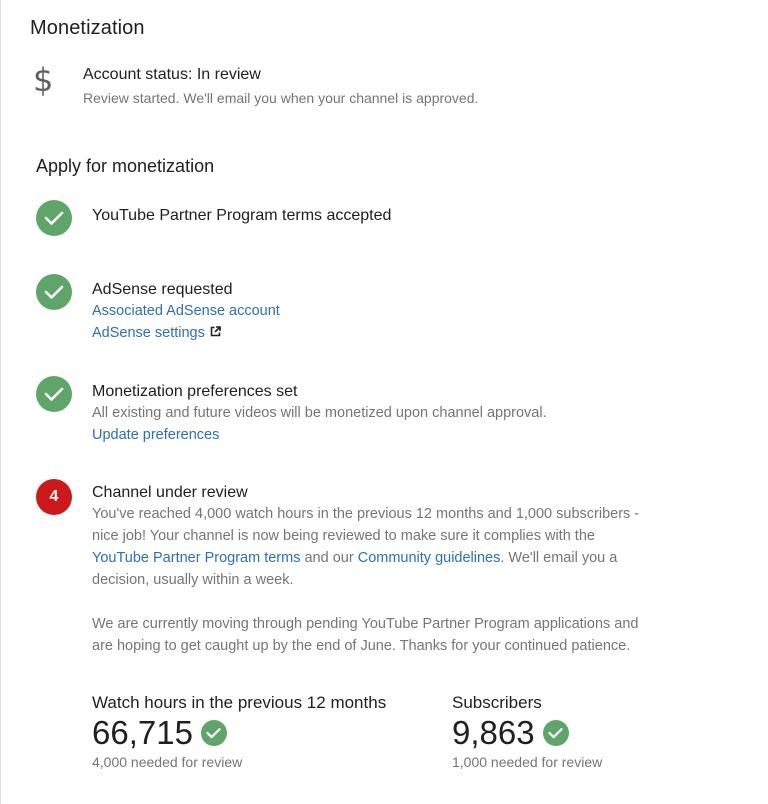  Describe the element at coordinates (493, 732) in the screenshot. I see `subscribers-value: 9,863` at that location.